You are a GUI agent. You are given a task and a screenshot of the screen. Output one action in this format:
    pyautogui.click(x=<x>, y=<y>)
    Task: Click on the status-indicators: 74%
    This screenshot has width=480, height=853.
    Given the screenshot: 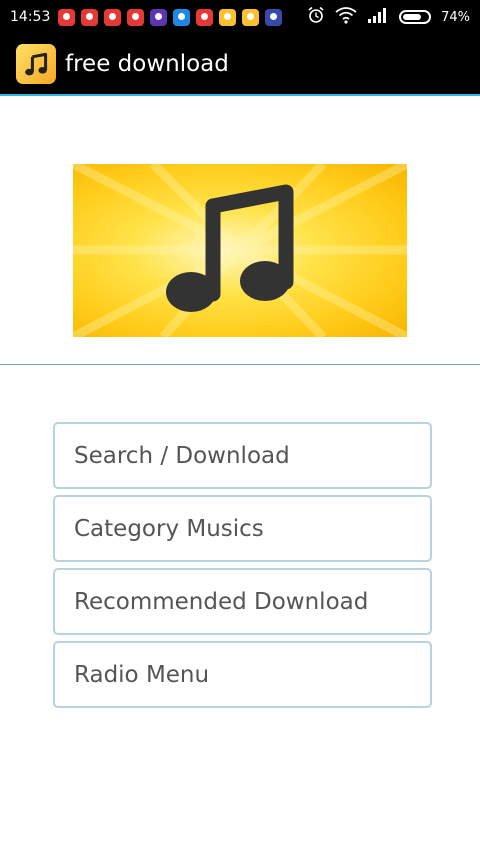 What is the action you would take?
    pyautogui.click(x=388, y=17)
    